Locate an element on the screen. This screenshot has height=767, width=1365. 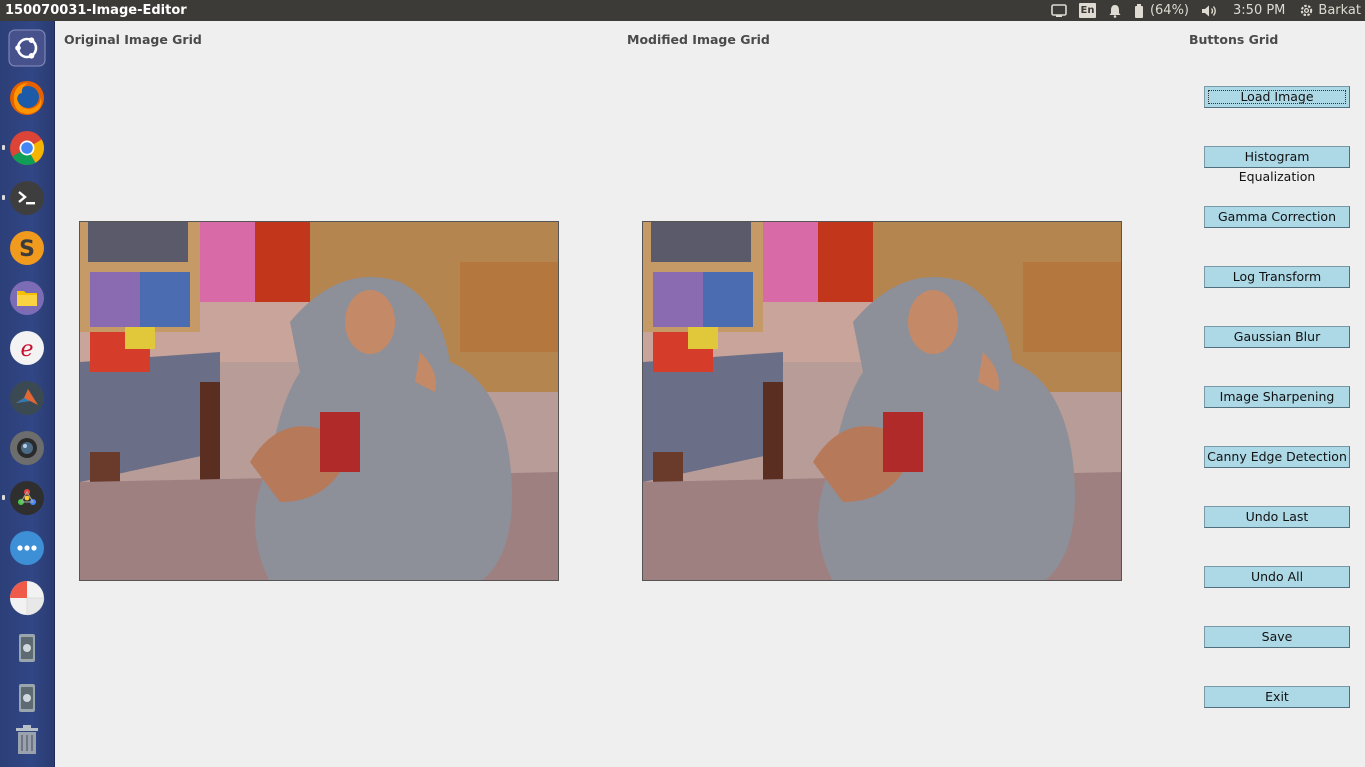
undo-all-button: Undo All is located at coordinates (1277, 577).